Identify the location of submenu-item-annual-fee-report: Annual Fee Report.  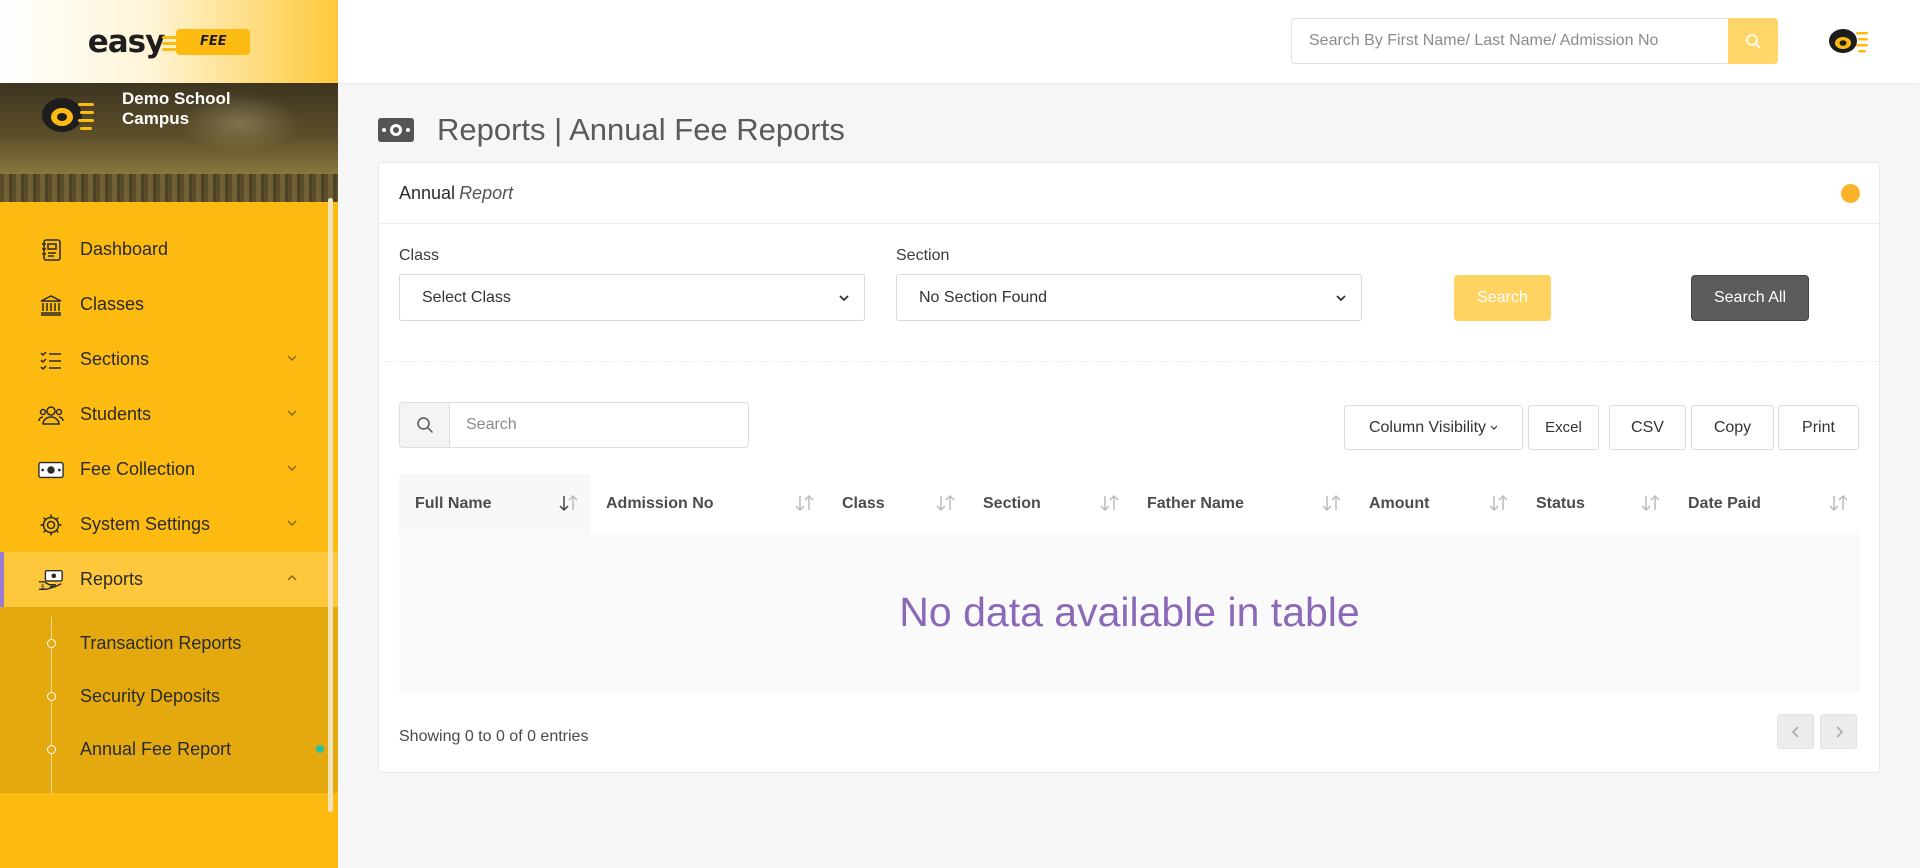
(169, 749).